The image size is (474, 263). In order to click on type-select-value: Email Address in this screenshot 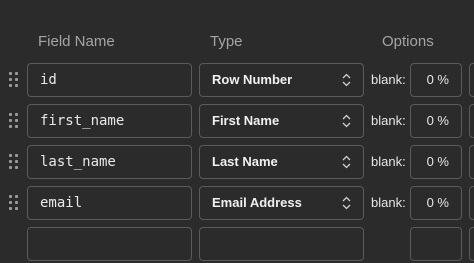, I will do `click(257, 202)`.